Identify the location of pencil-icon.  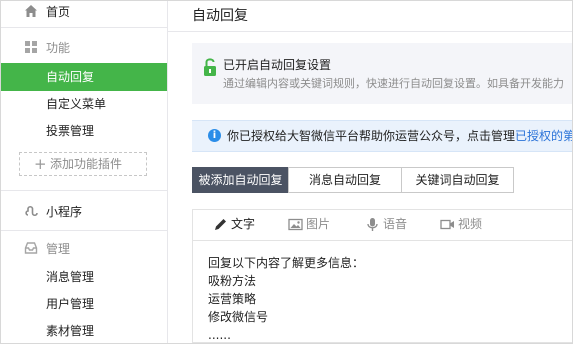
(220, 224).